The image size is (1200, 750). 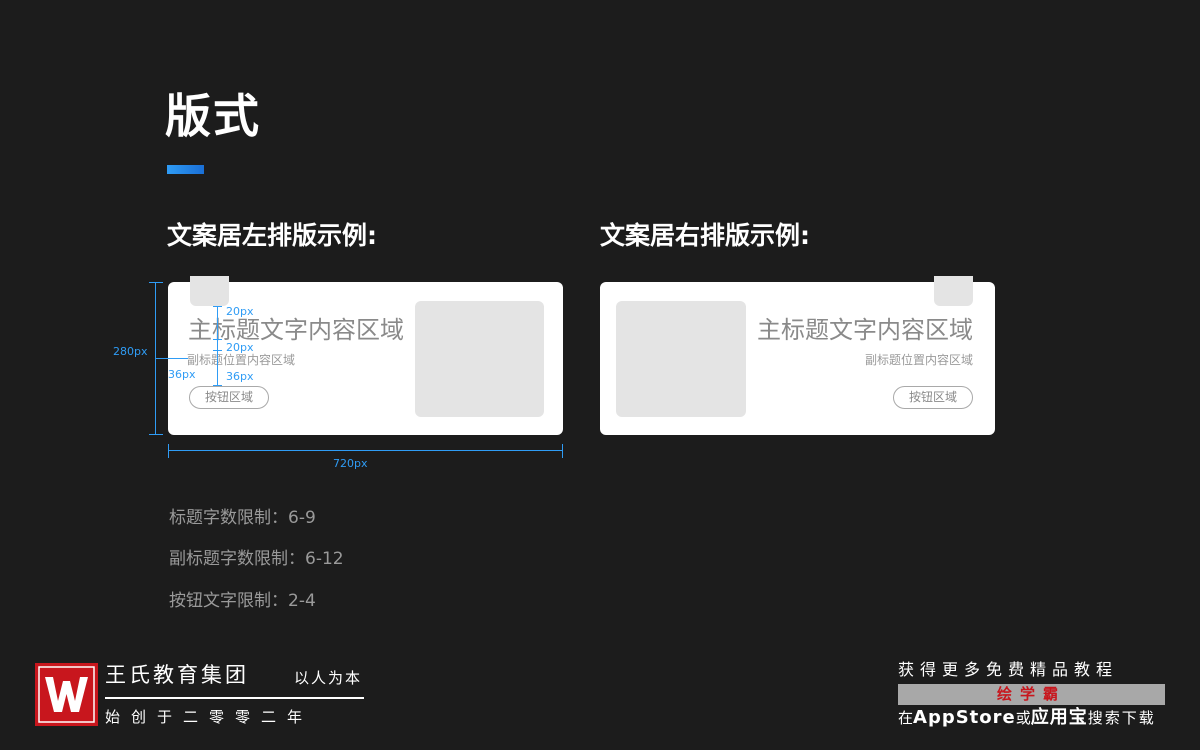 What do you see at coordinates (217, 346) in the screenshot?
I see `spacing-guide-line` at bounding box center [217, 346].